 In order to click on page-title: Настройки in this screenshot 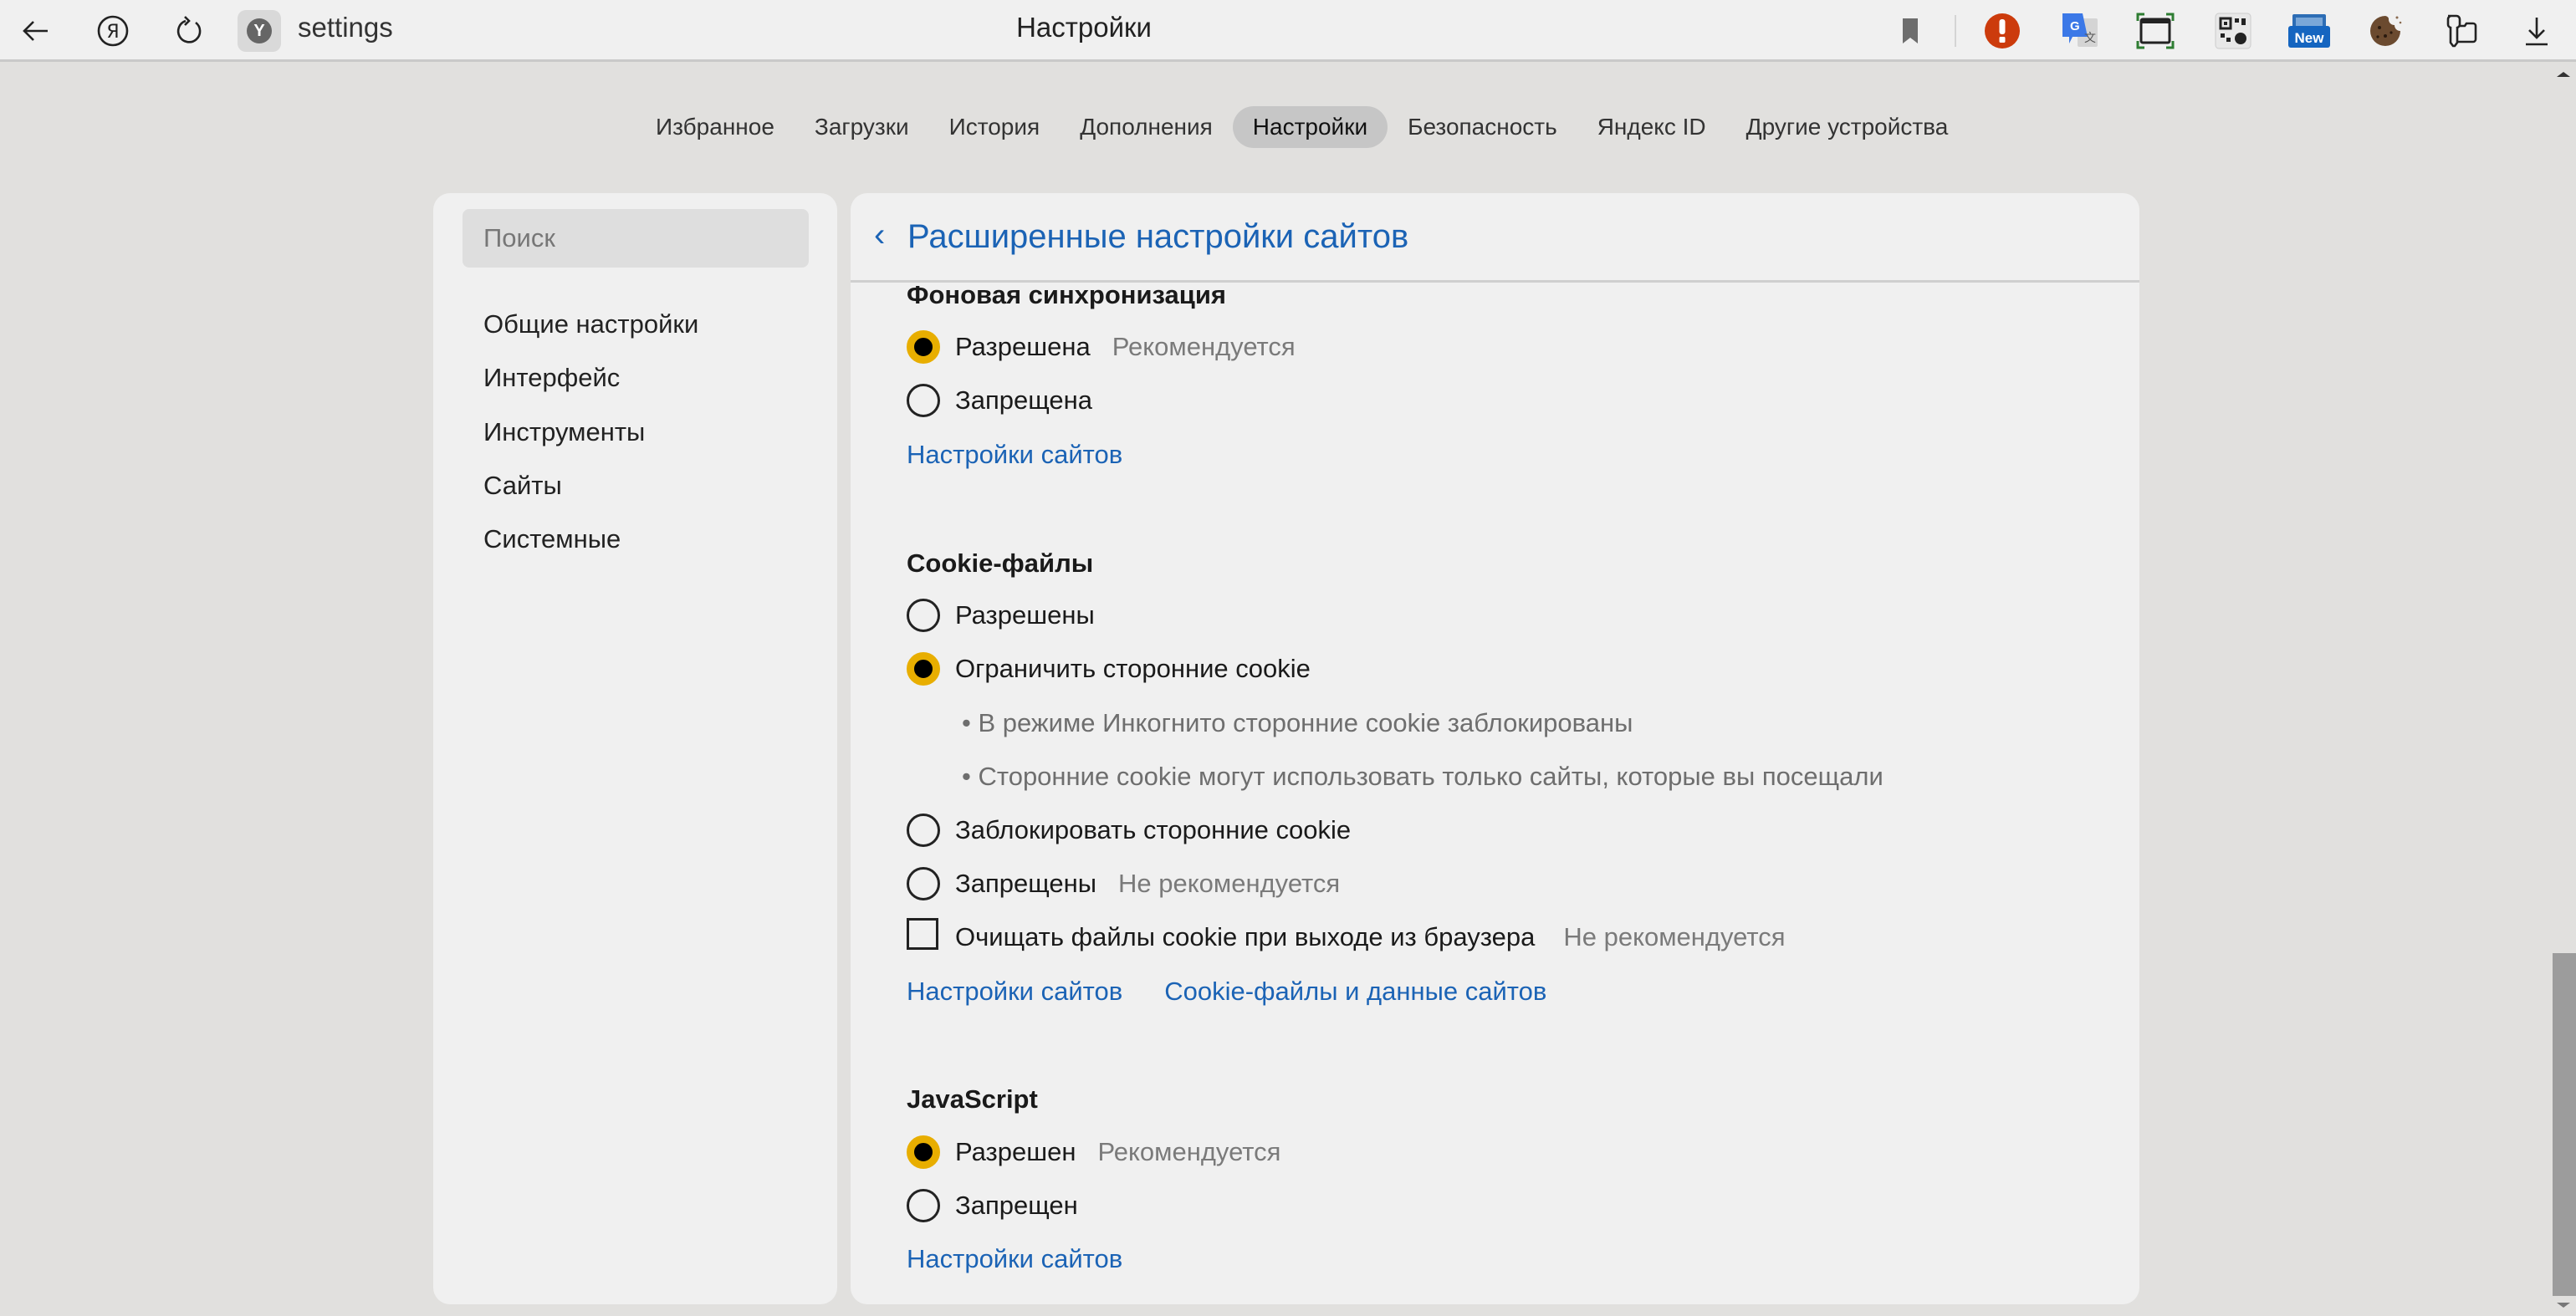, I will do `click(1084, 27)`.